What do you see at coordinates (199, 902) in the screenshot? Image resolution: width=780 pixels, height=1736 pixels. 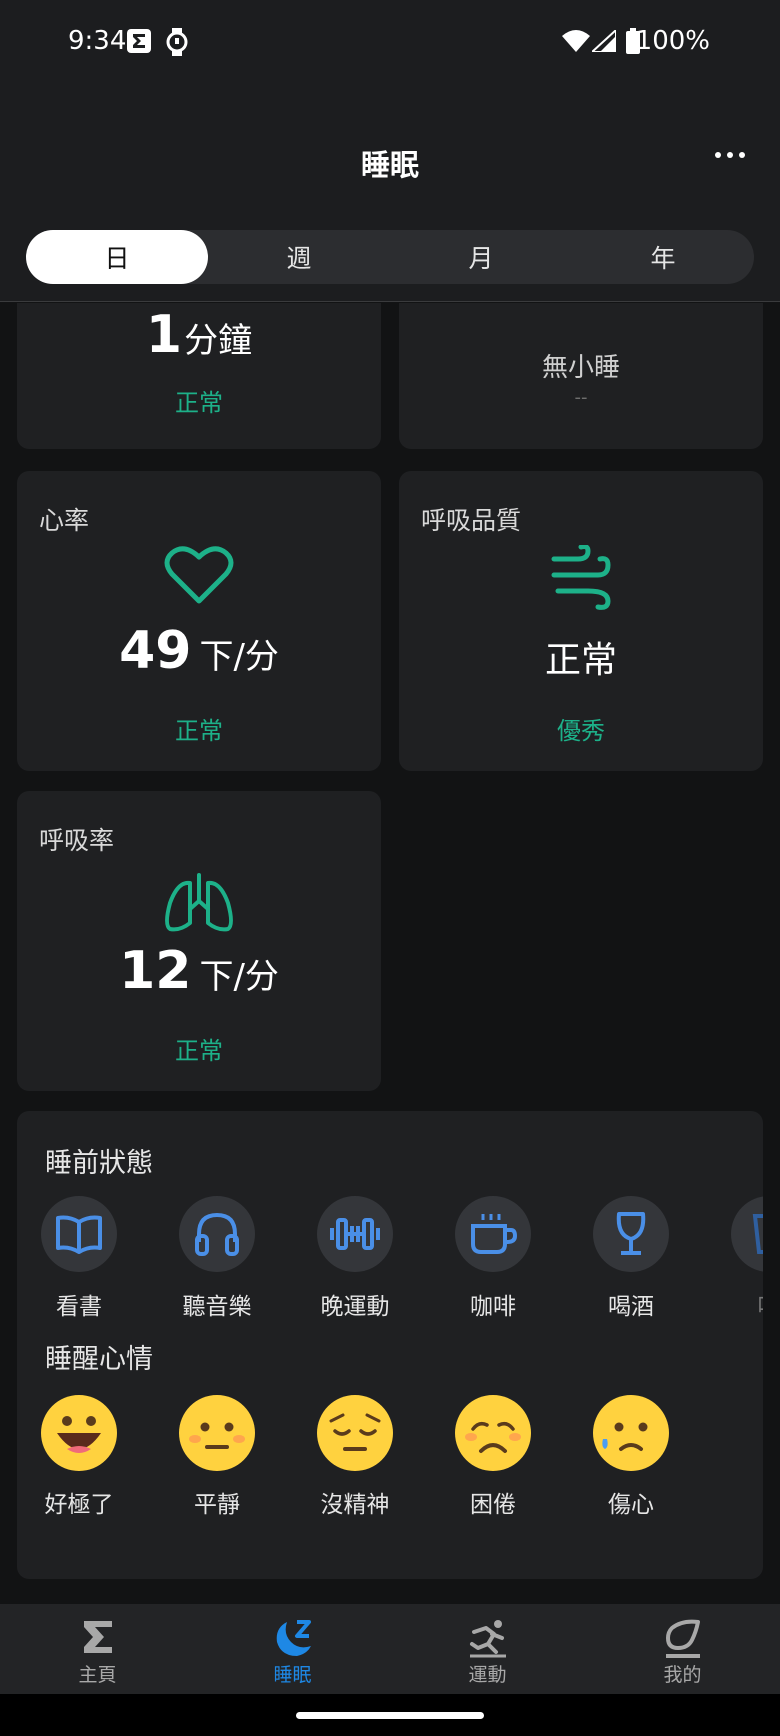 I see `lungs-icon` at bounding box center [199, 902].